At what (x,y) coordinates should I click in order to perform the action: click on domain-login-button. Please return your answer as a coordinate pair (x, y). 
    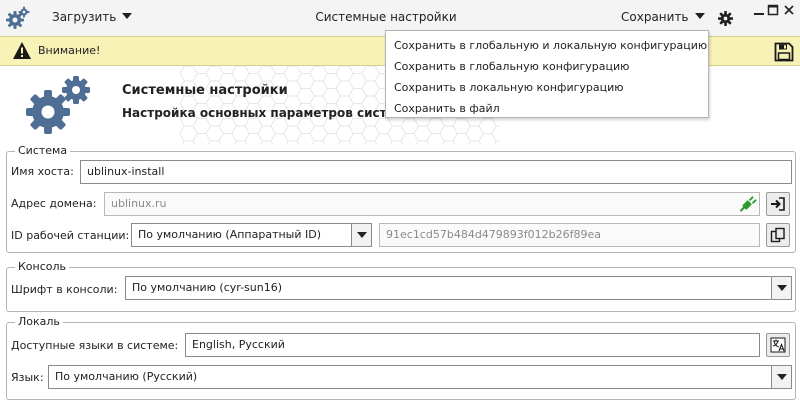
    Looking at the image, I should click on (778, 204).